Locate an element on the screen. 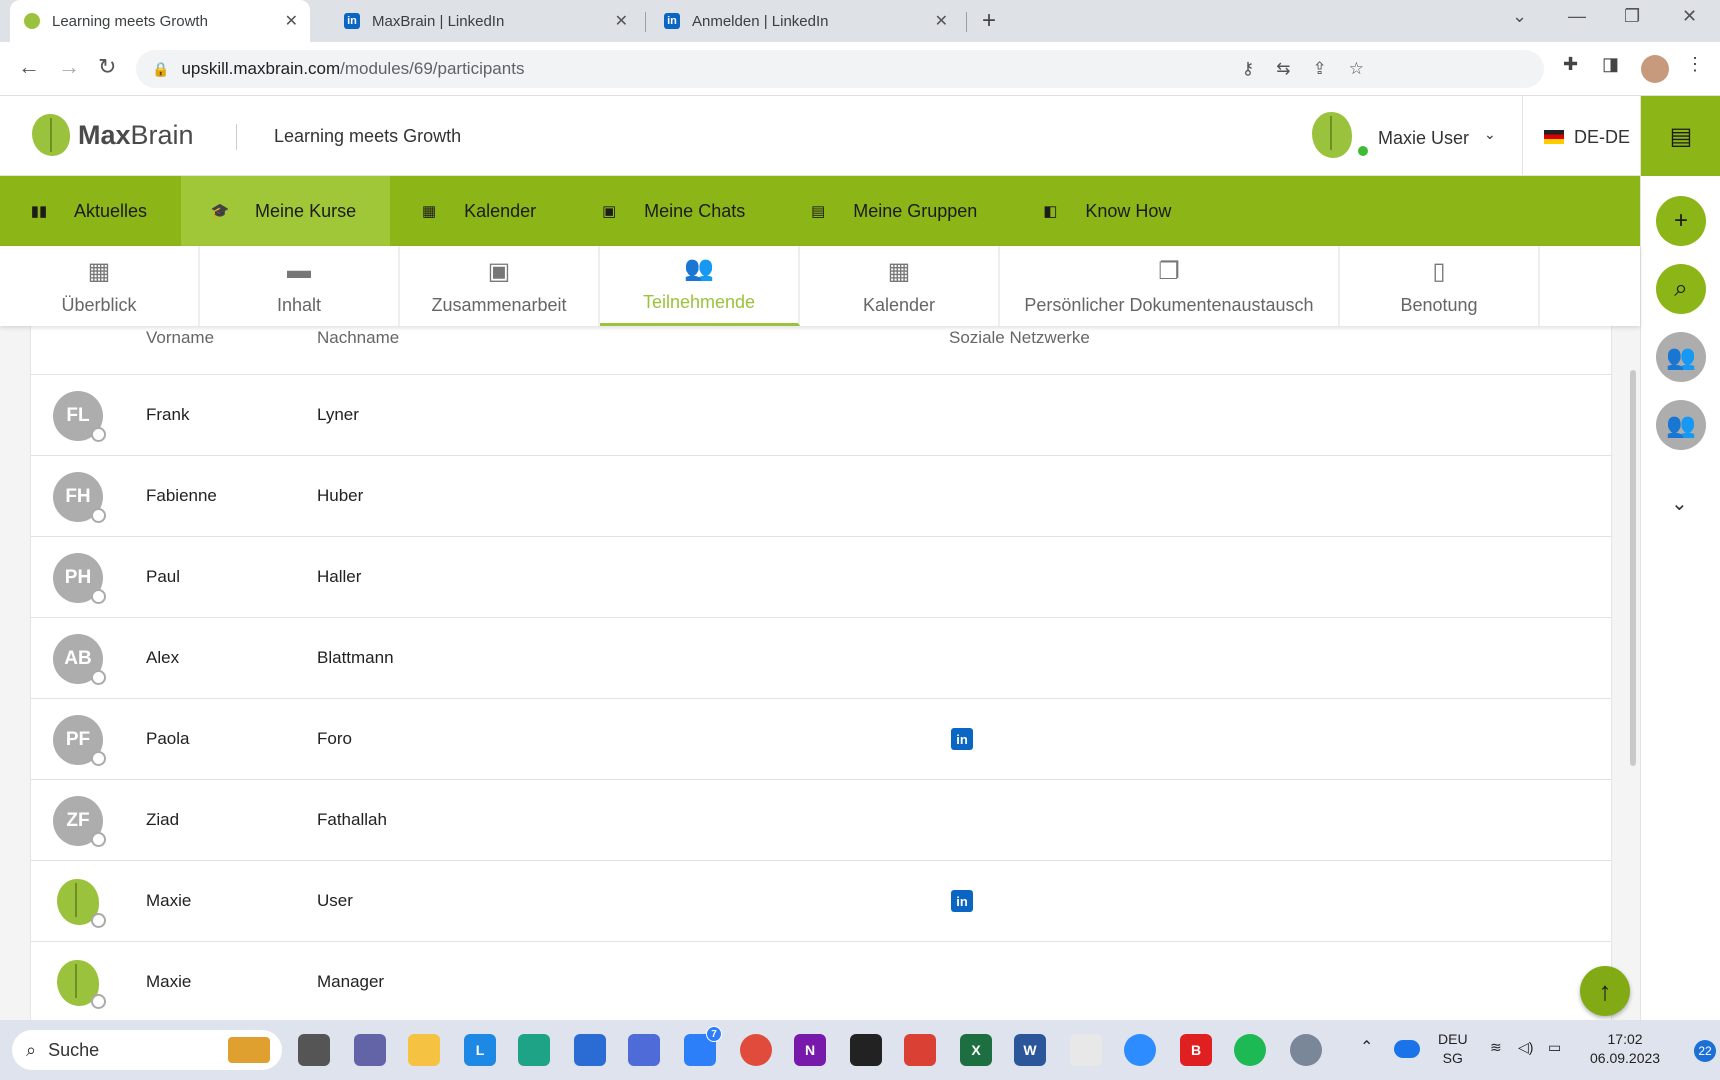 The height and width of the screenshot is (1080, 1720). excel-icon: X is located at coordinates (976, 1050).